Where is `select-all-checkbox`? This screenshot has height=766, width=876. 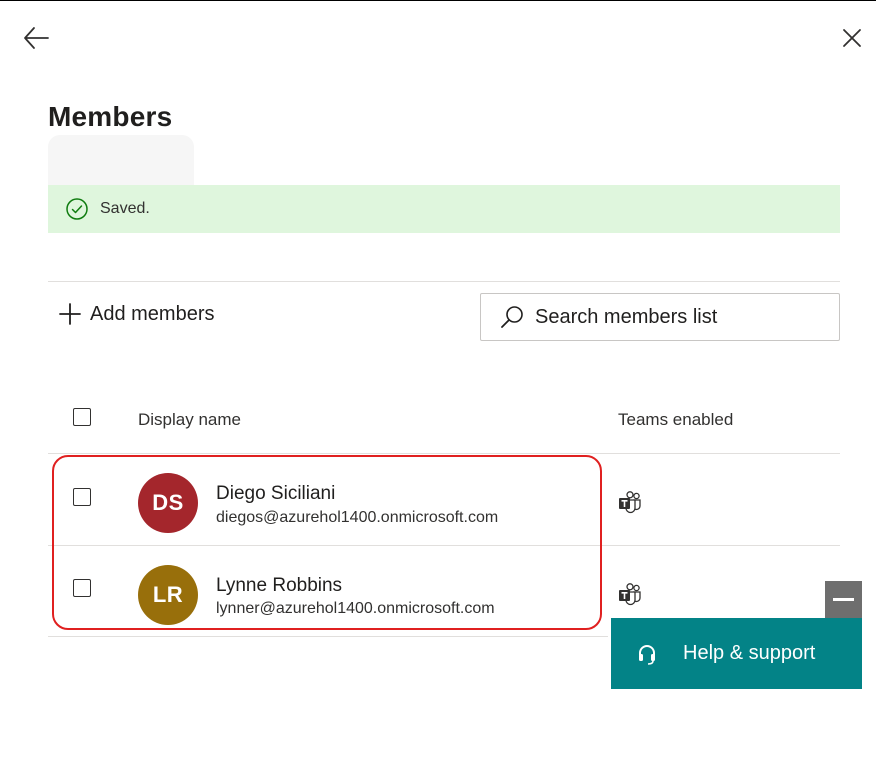
select-all-checkbox is located at coordinates (82, 417).